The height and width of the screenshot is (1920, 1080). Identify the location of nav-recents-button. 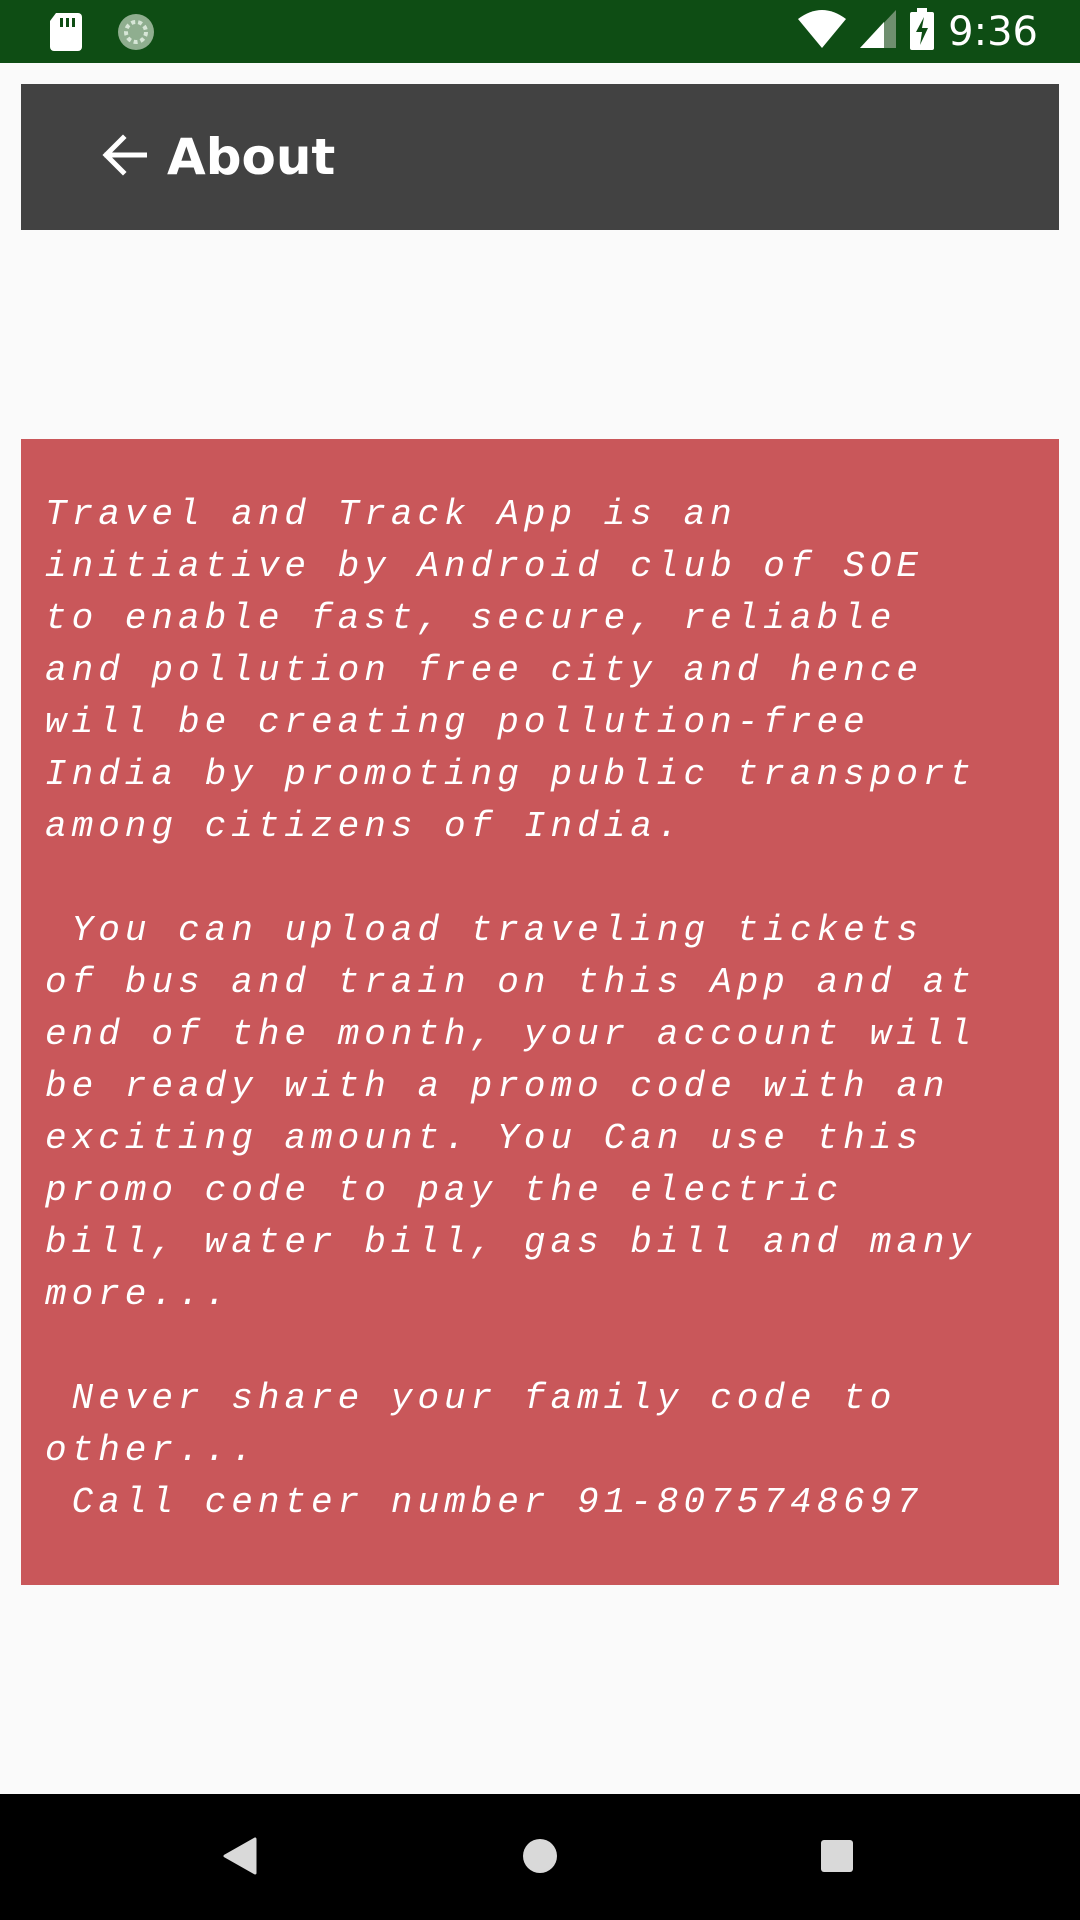
(837, 1858).